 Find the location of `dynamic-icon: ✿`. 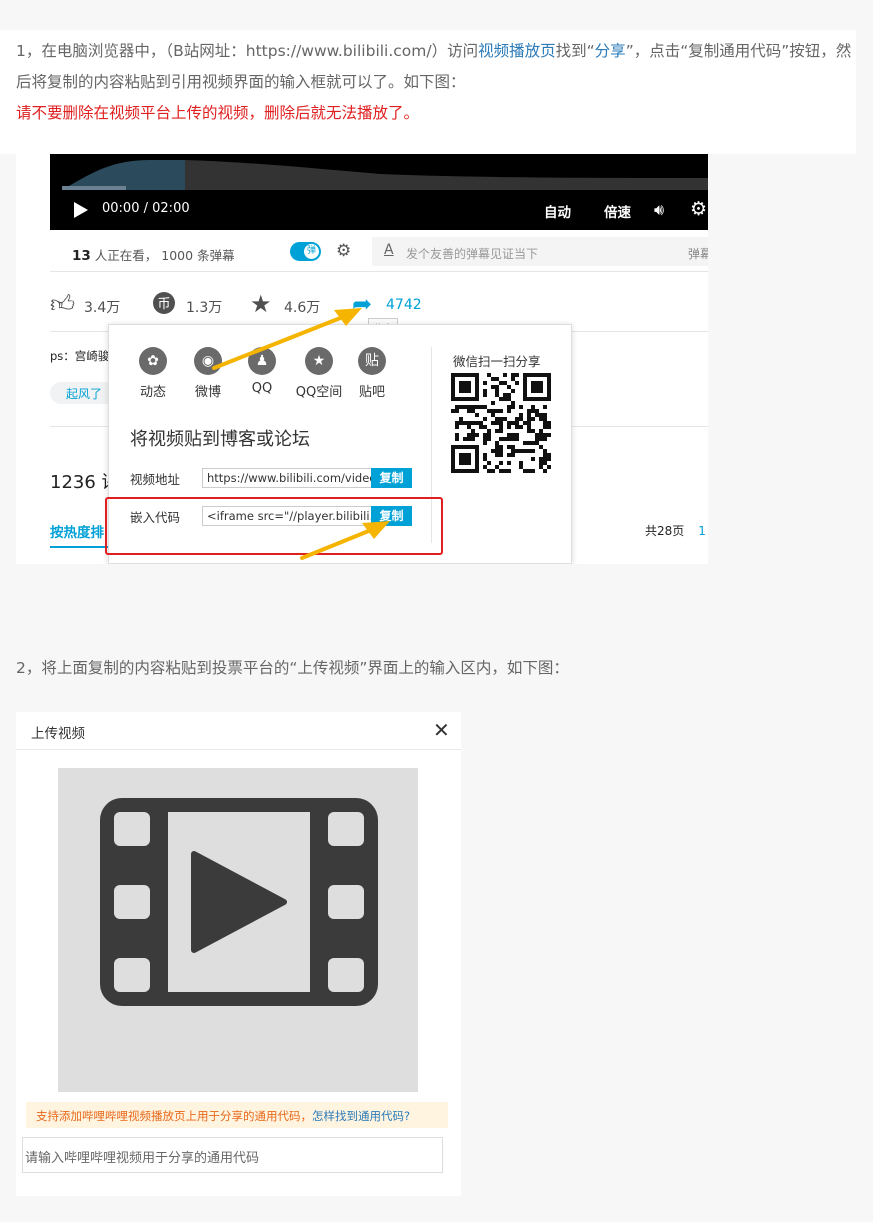

dynamic-icon: ✿ is located at coordinates (153, 361).